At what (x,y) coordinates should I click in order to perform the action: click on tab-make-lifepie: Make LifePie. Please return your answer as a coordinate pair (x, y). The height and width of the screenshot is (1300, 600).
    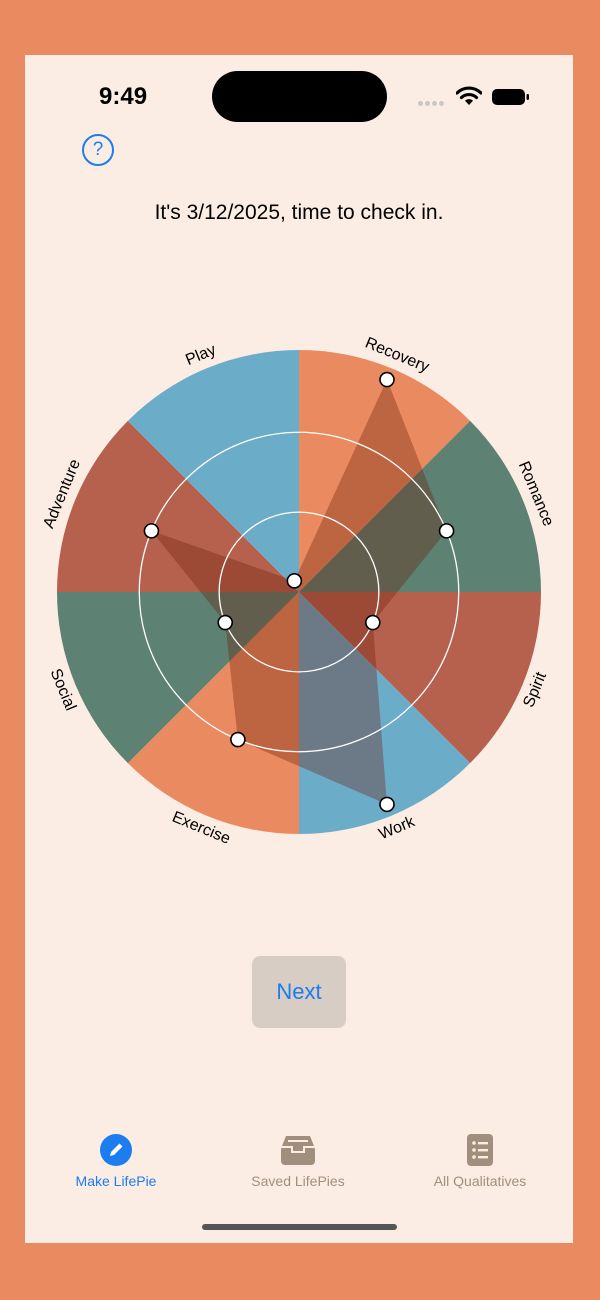
    Looking at the image, I should click on (116, 1161).